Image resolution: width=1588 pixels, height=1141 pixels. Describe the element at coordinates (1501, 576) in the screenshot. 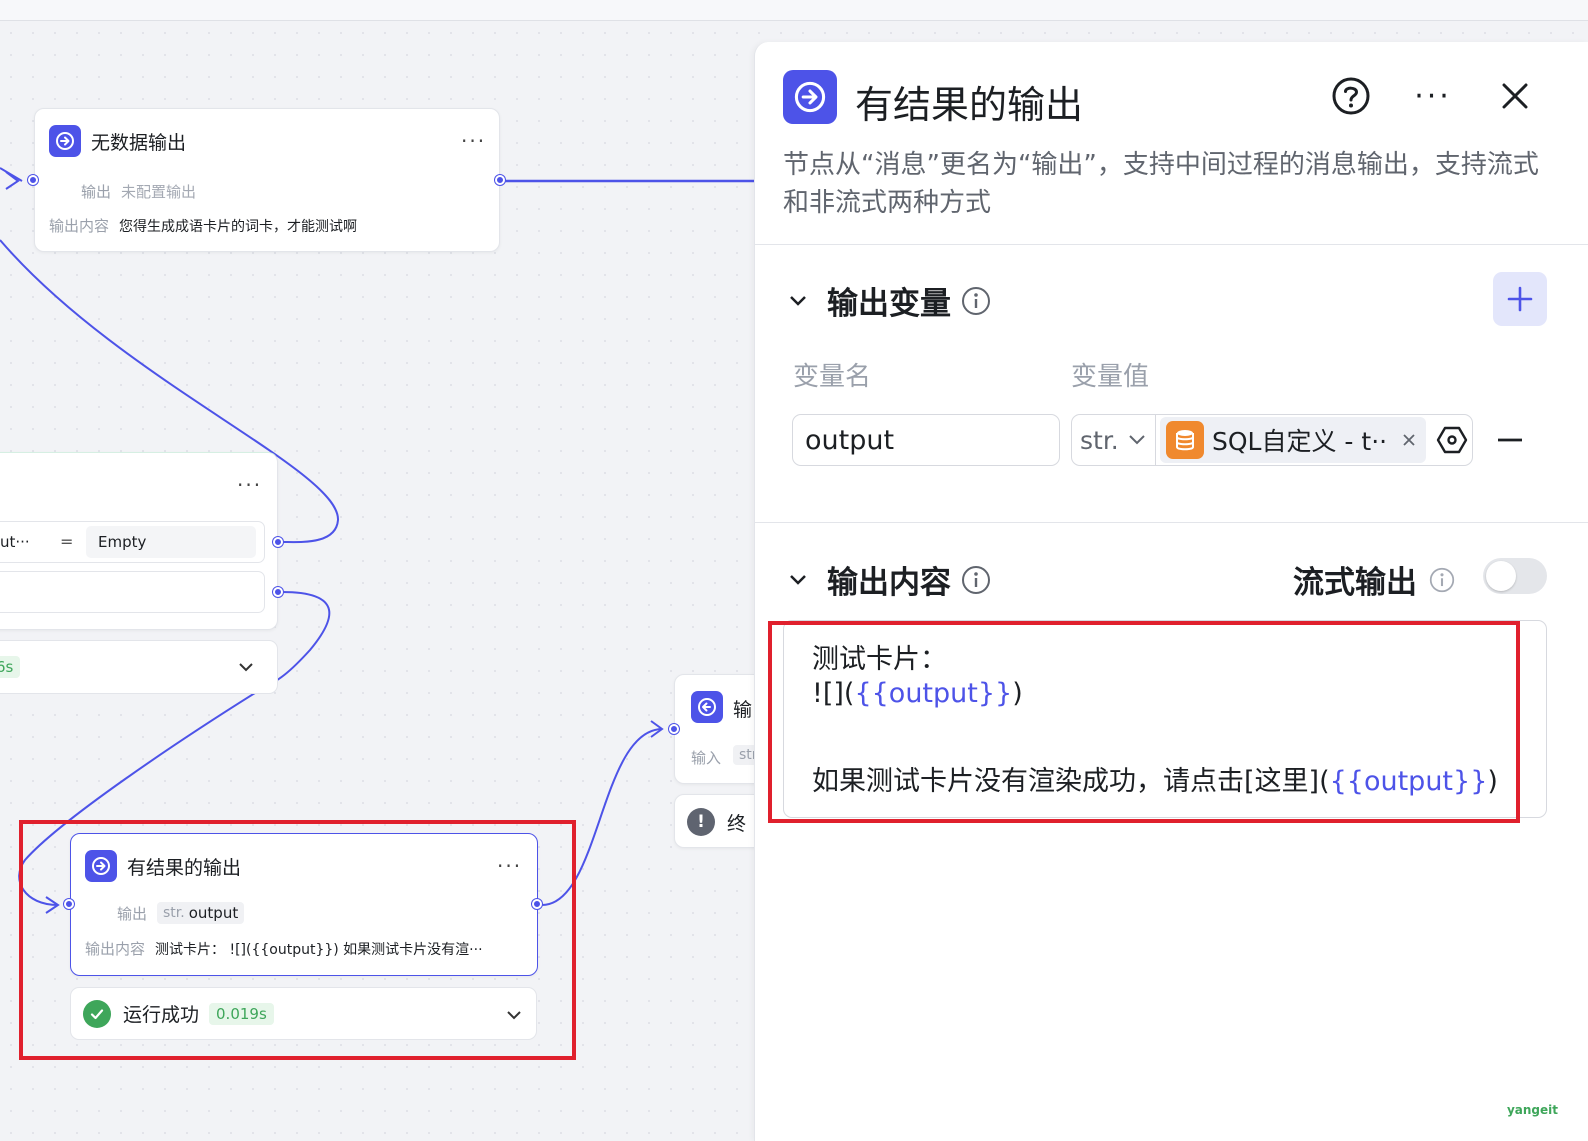

I see `toggle-knob` at that location.